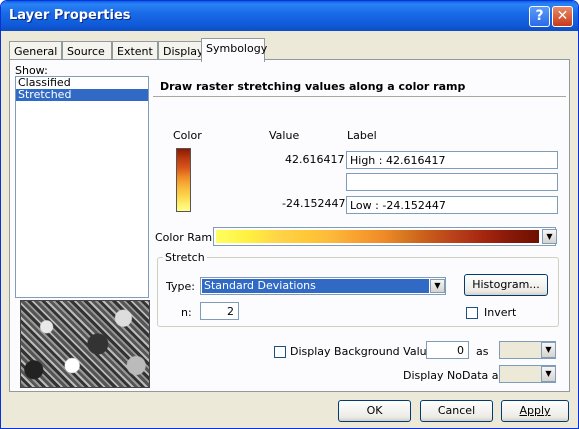  What do you see at coordinates (447, 350) in the screenshot?
I see `background-value-input: 0` at bounding box center [447, 350].